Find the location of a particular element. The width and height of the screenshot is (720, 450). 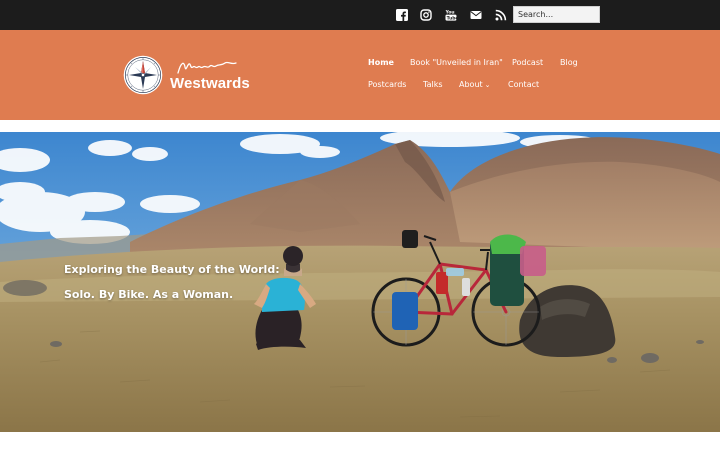

nav-about-label: About is located at coordinates (471, 84).